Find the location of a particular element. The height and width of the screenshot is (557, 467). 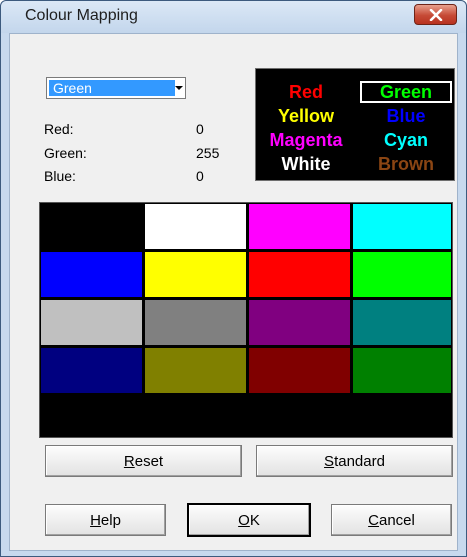

reset-label: eset is located at coordinates (149, 461).